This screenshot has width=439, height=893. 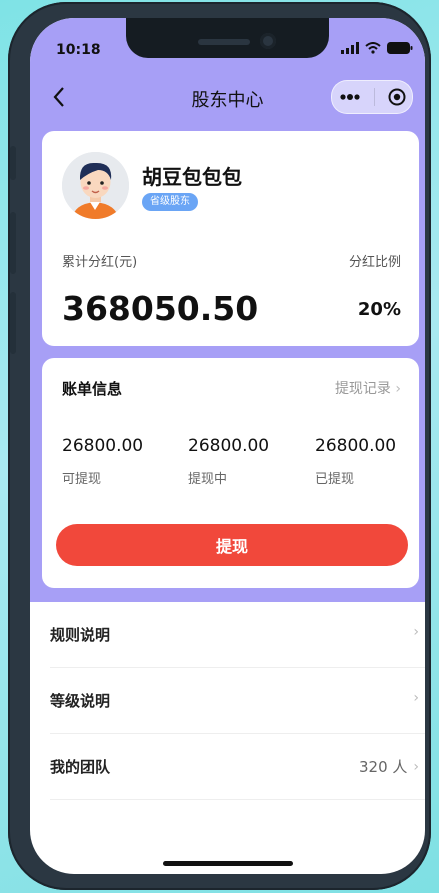 What do you see at coordinates (383, 767) in the screenshot?
I see `team-count: 320 人` at bounding box center [383, 767].